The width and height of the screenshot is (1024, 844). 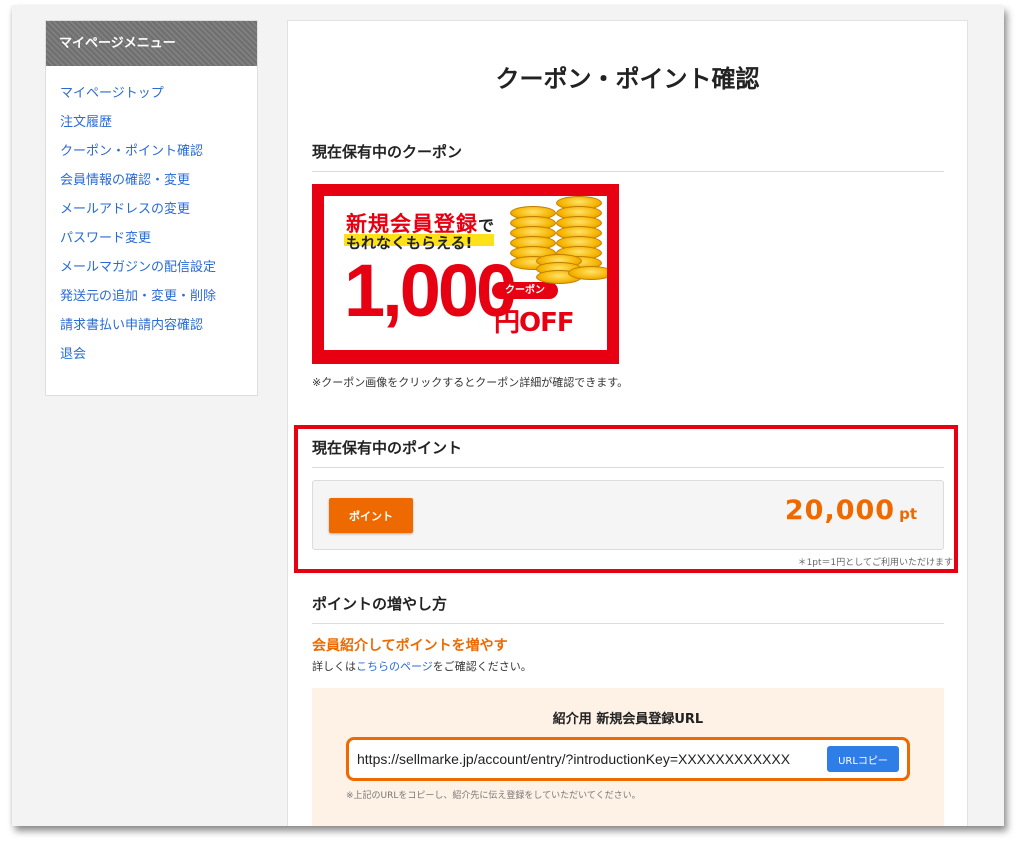 I want to click on coupon-banner-inner: 新規会員登録で もれなくもらえる! 1,000 クーポン 円OFF, so click(x=465, y=273).